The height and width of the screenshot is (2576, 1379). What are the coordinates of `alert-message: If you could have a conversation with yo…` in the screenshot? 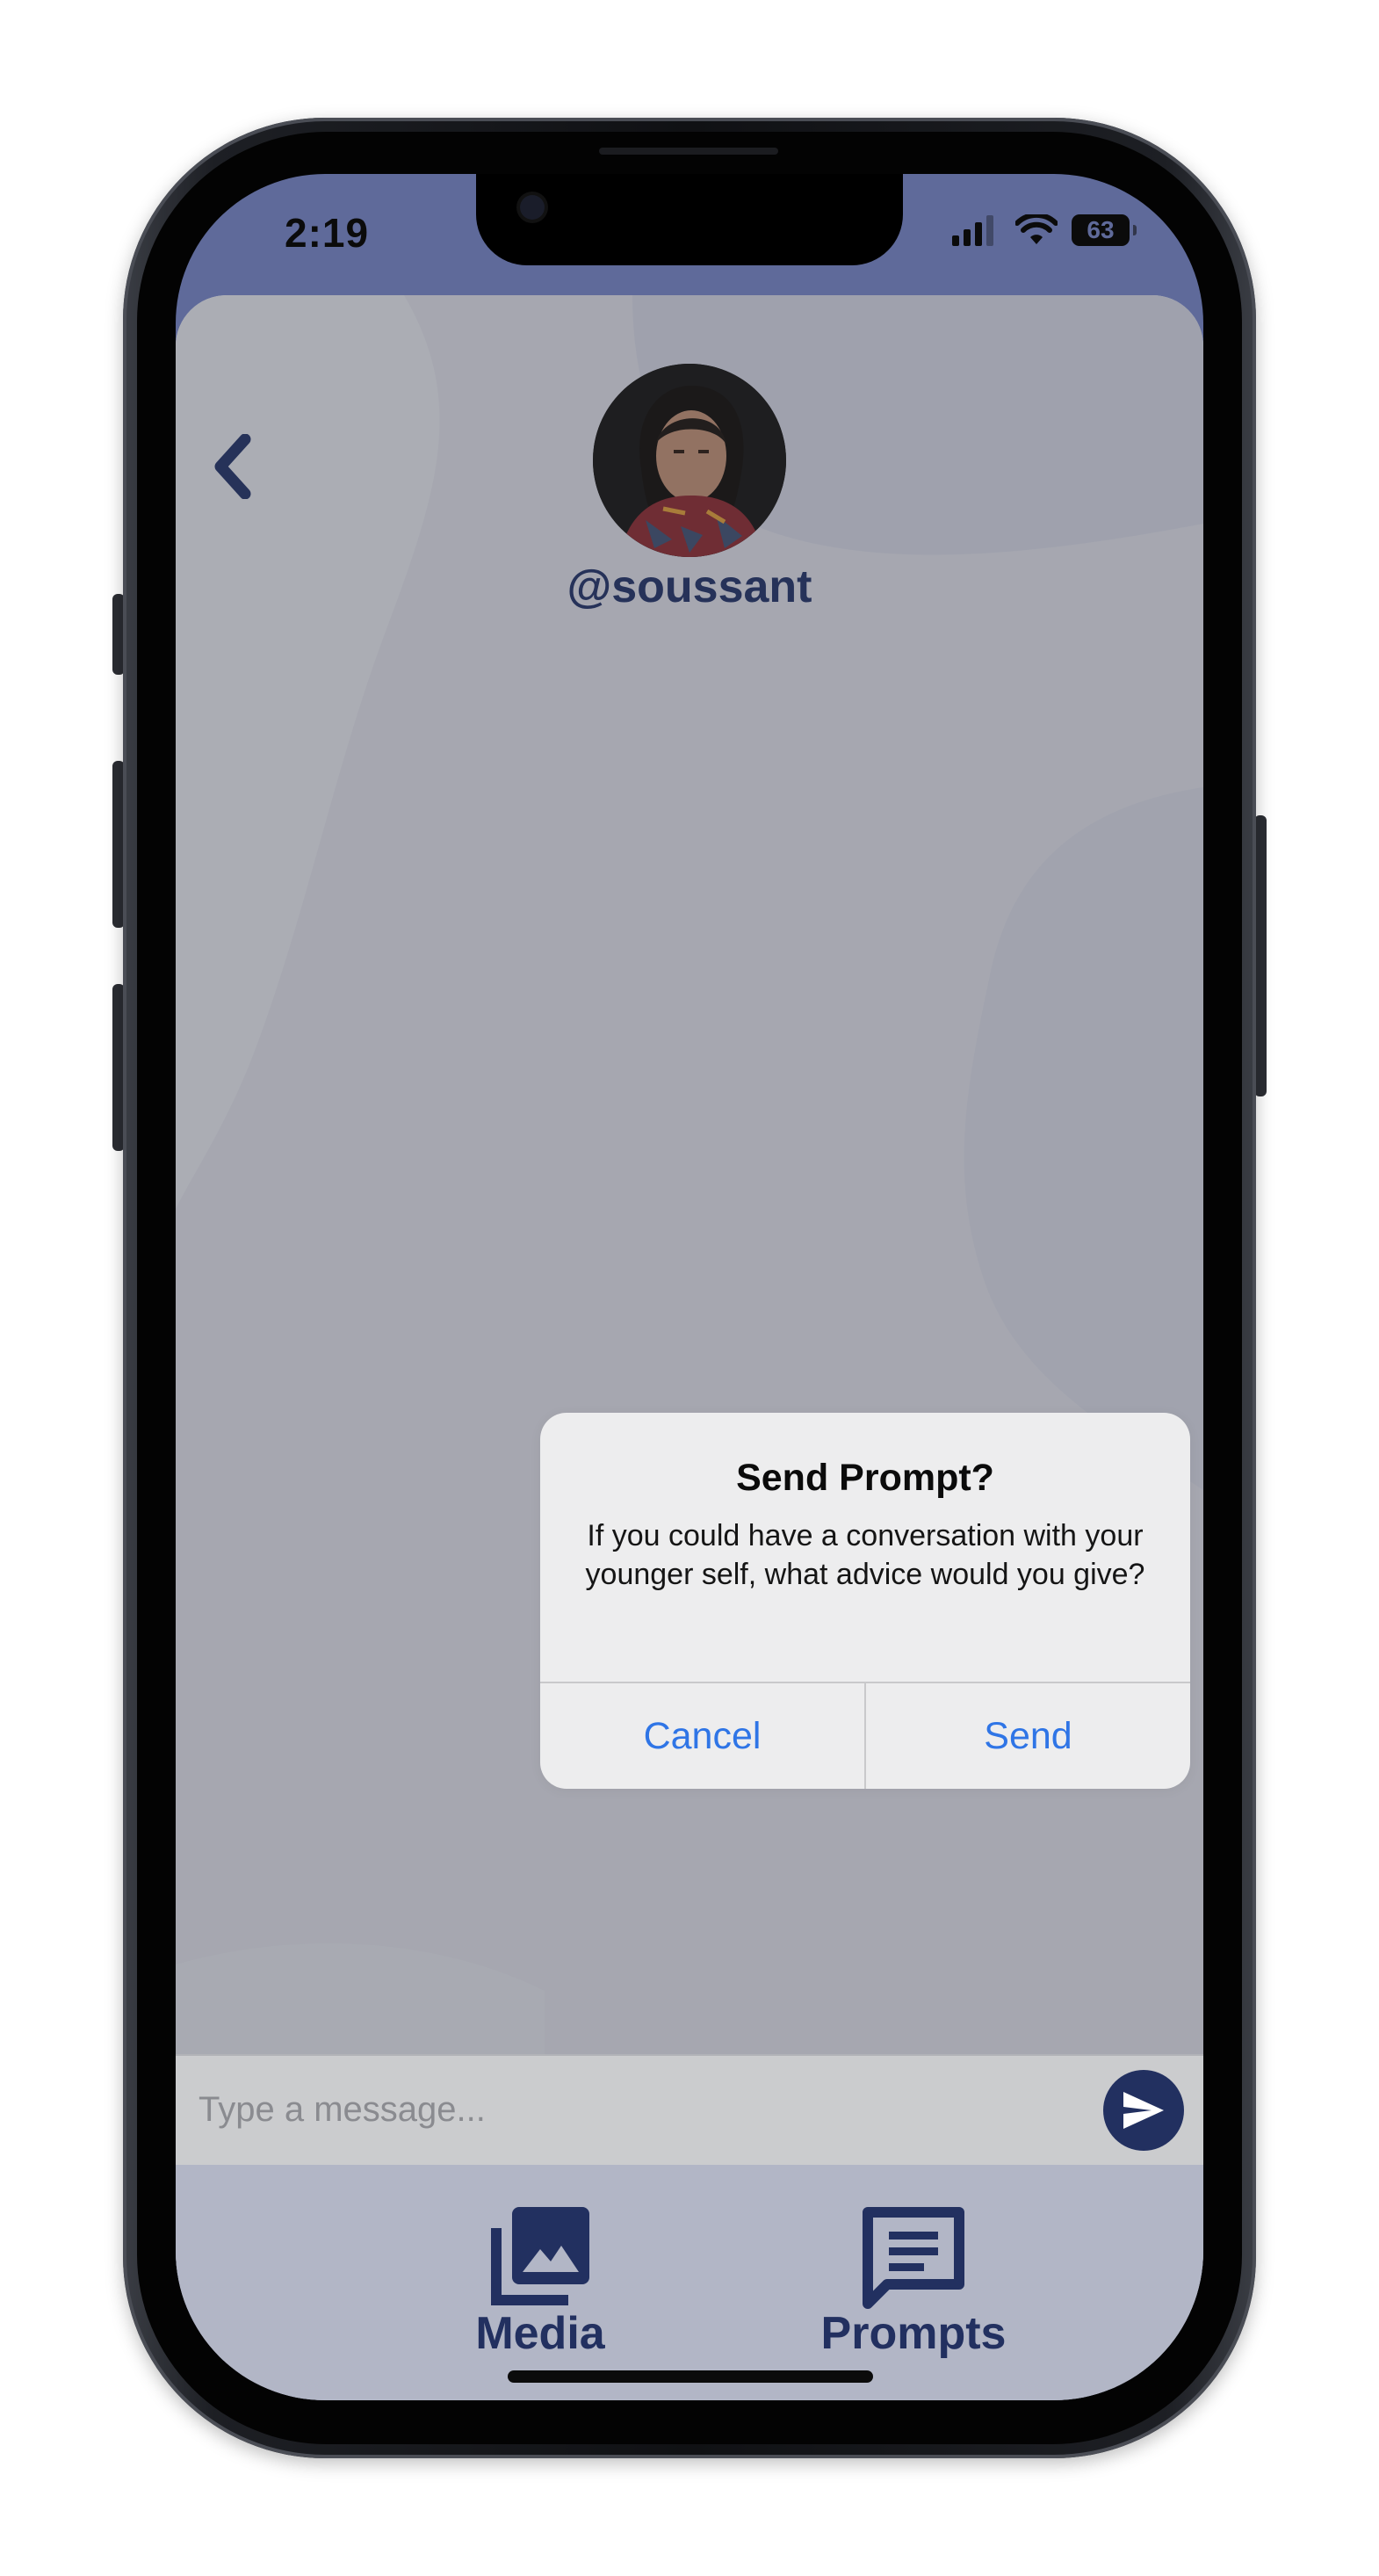 It's located at (865, 1555).